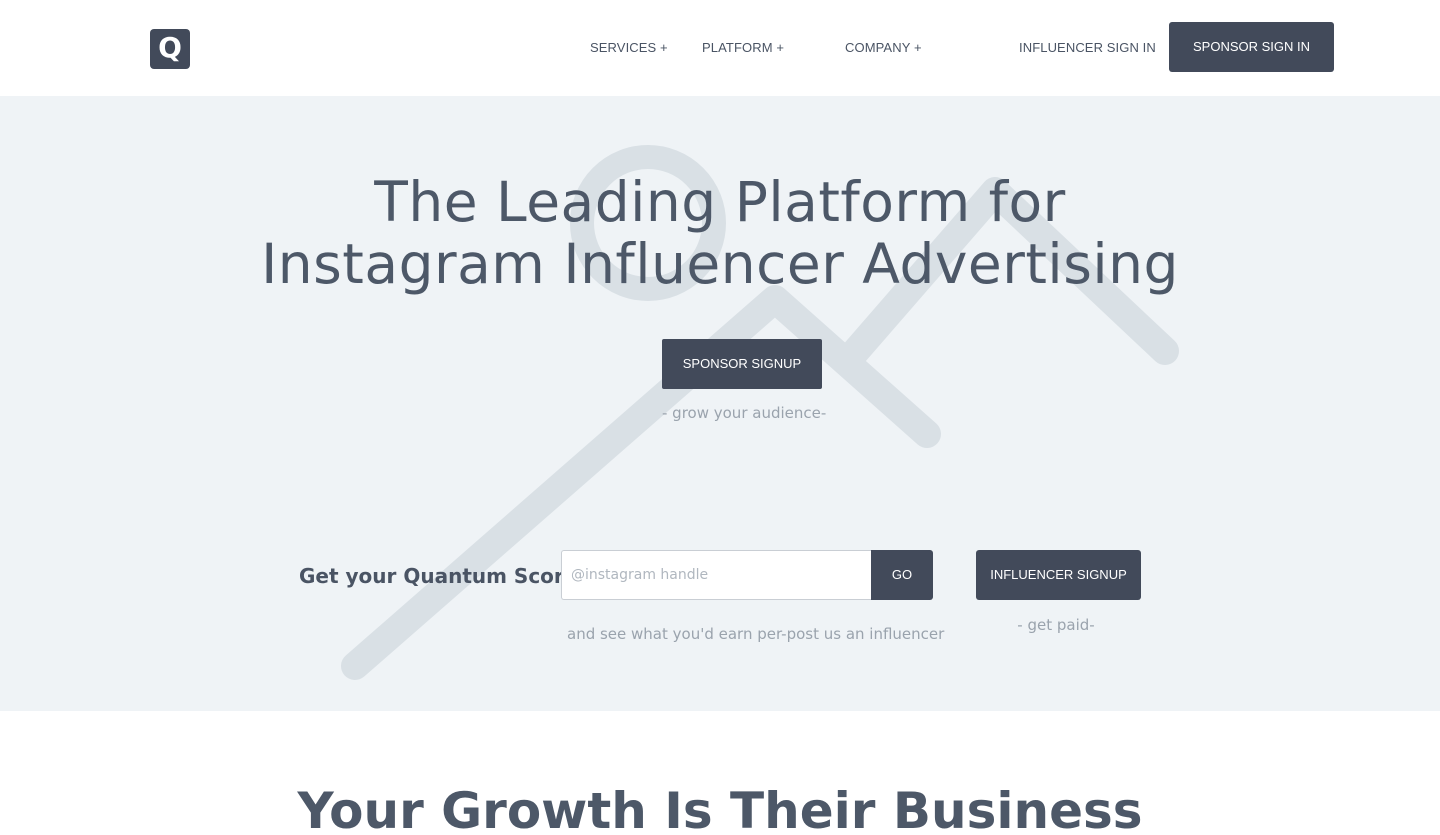 The height and width of the screenshot is (835, 1440). Describe the element at coordinates (902, 575) in the screenshot. I see `go-button: GO` at that location.